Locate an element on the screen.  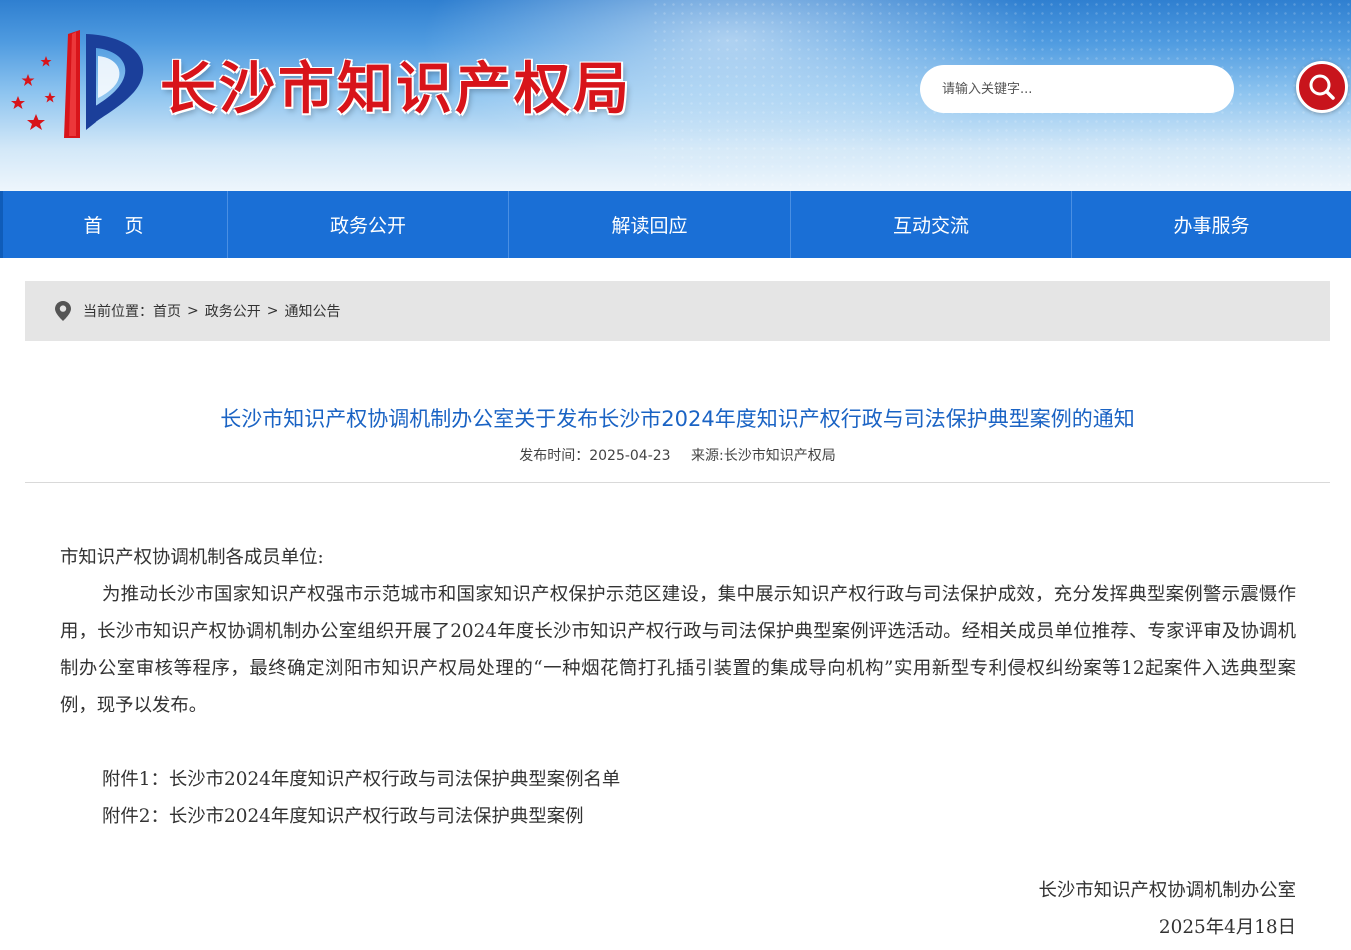
nav-item-services: 办事服务 is located at coordinates (1211, 224).